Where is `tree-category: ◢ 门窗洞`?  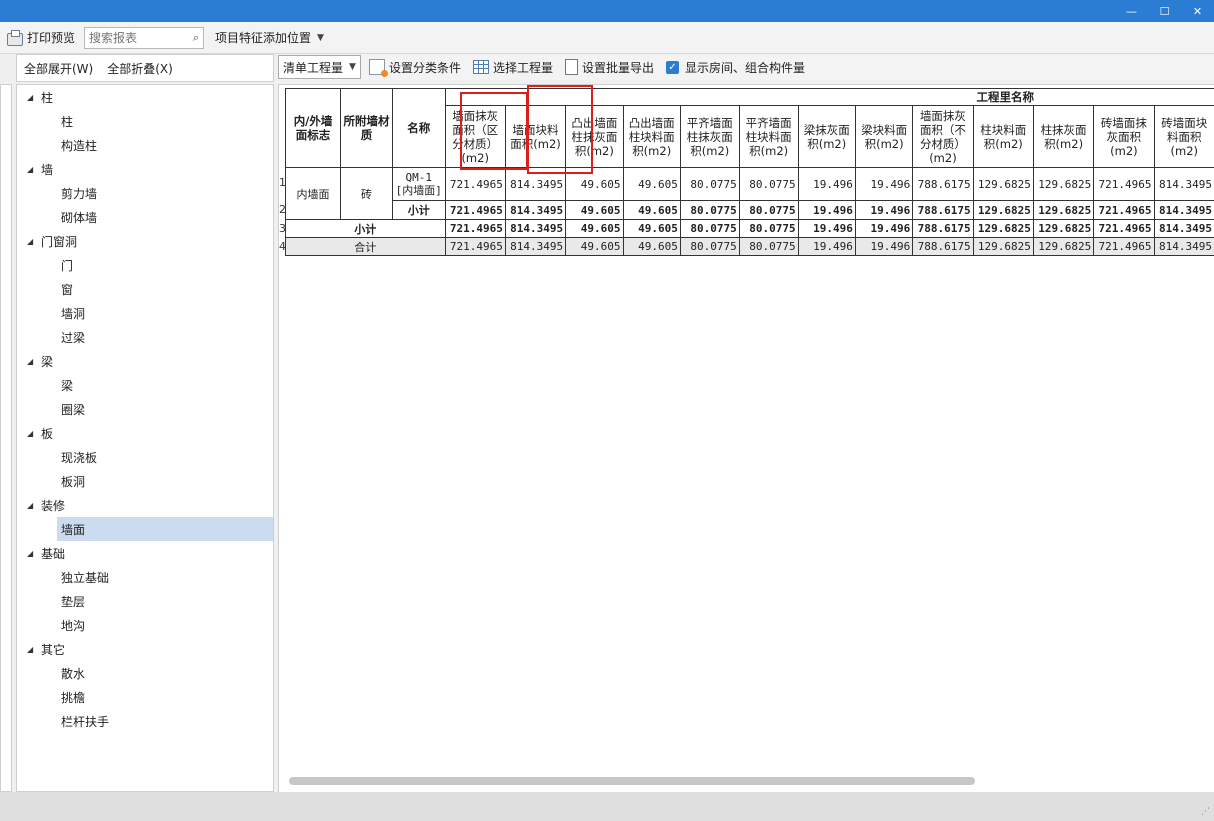 tree-category: ◢ 门窗洞 is located at coordinates (145, 241).